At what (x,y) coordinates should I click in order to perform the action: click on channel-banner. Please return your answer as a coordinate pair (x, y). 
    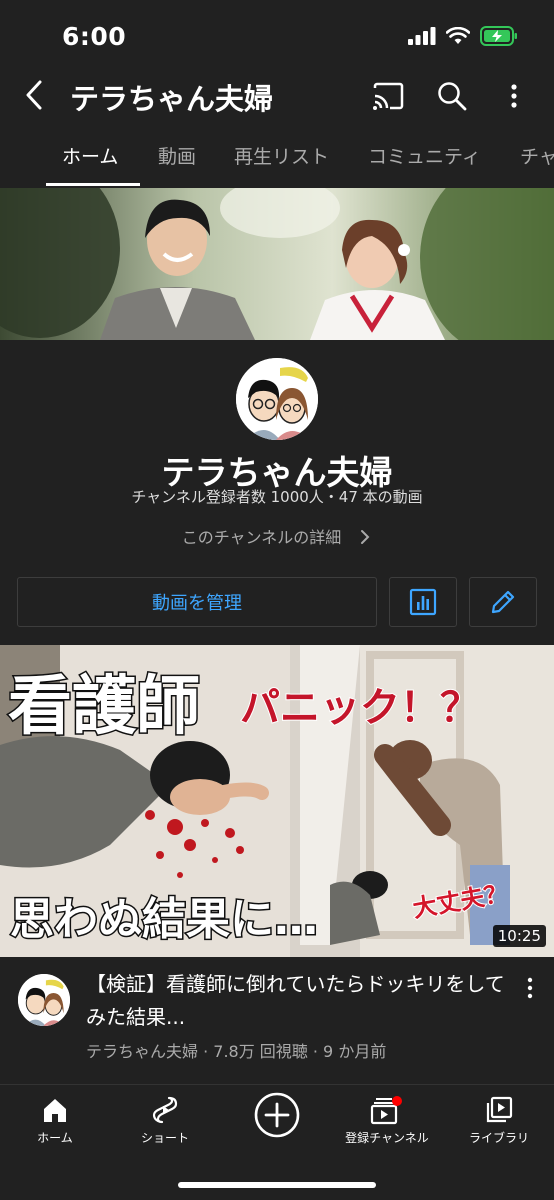
    Looking at the image, I should click on (277, 264).